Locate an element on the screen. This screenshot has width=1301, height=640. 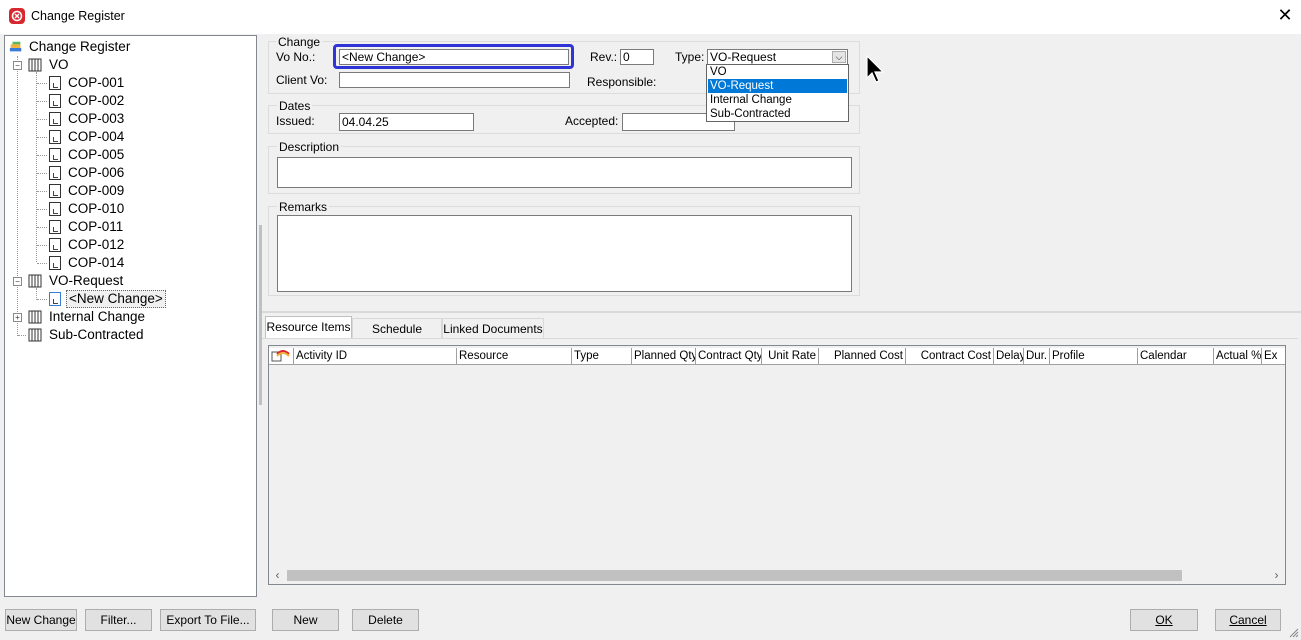
type-label: Type: is located at coordinates (690, 57).